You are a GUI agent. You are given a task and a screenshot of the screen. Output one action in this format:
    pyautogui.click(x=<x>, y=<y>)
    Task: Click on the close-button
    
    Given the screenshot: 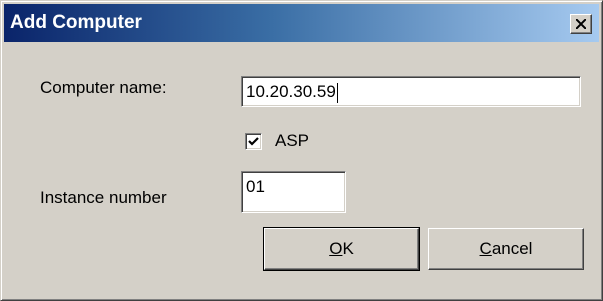 What is the action you would take?
    pyautogui.click(x=581, y=24)
    